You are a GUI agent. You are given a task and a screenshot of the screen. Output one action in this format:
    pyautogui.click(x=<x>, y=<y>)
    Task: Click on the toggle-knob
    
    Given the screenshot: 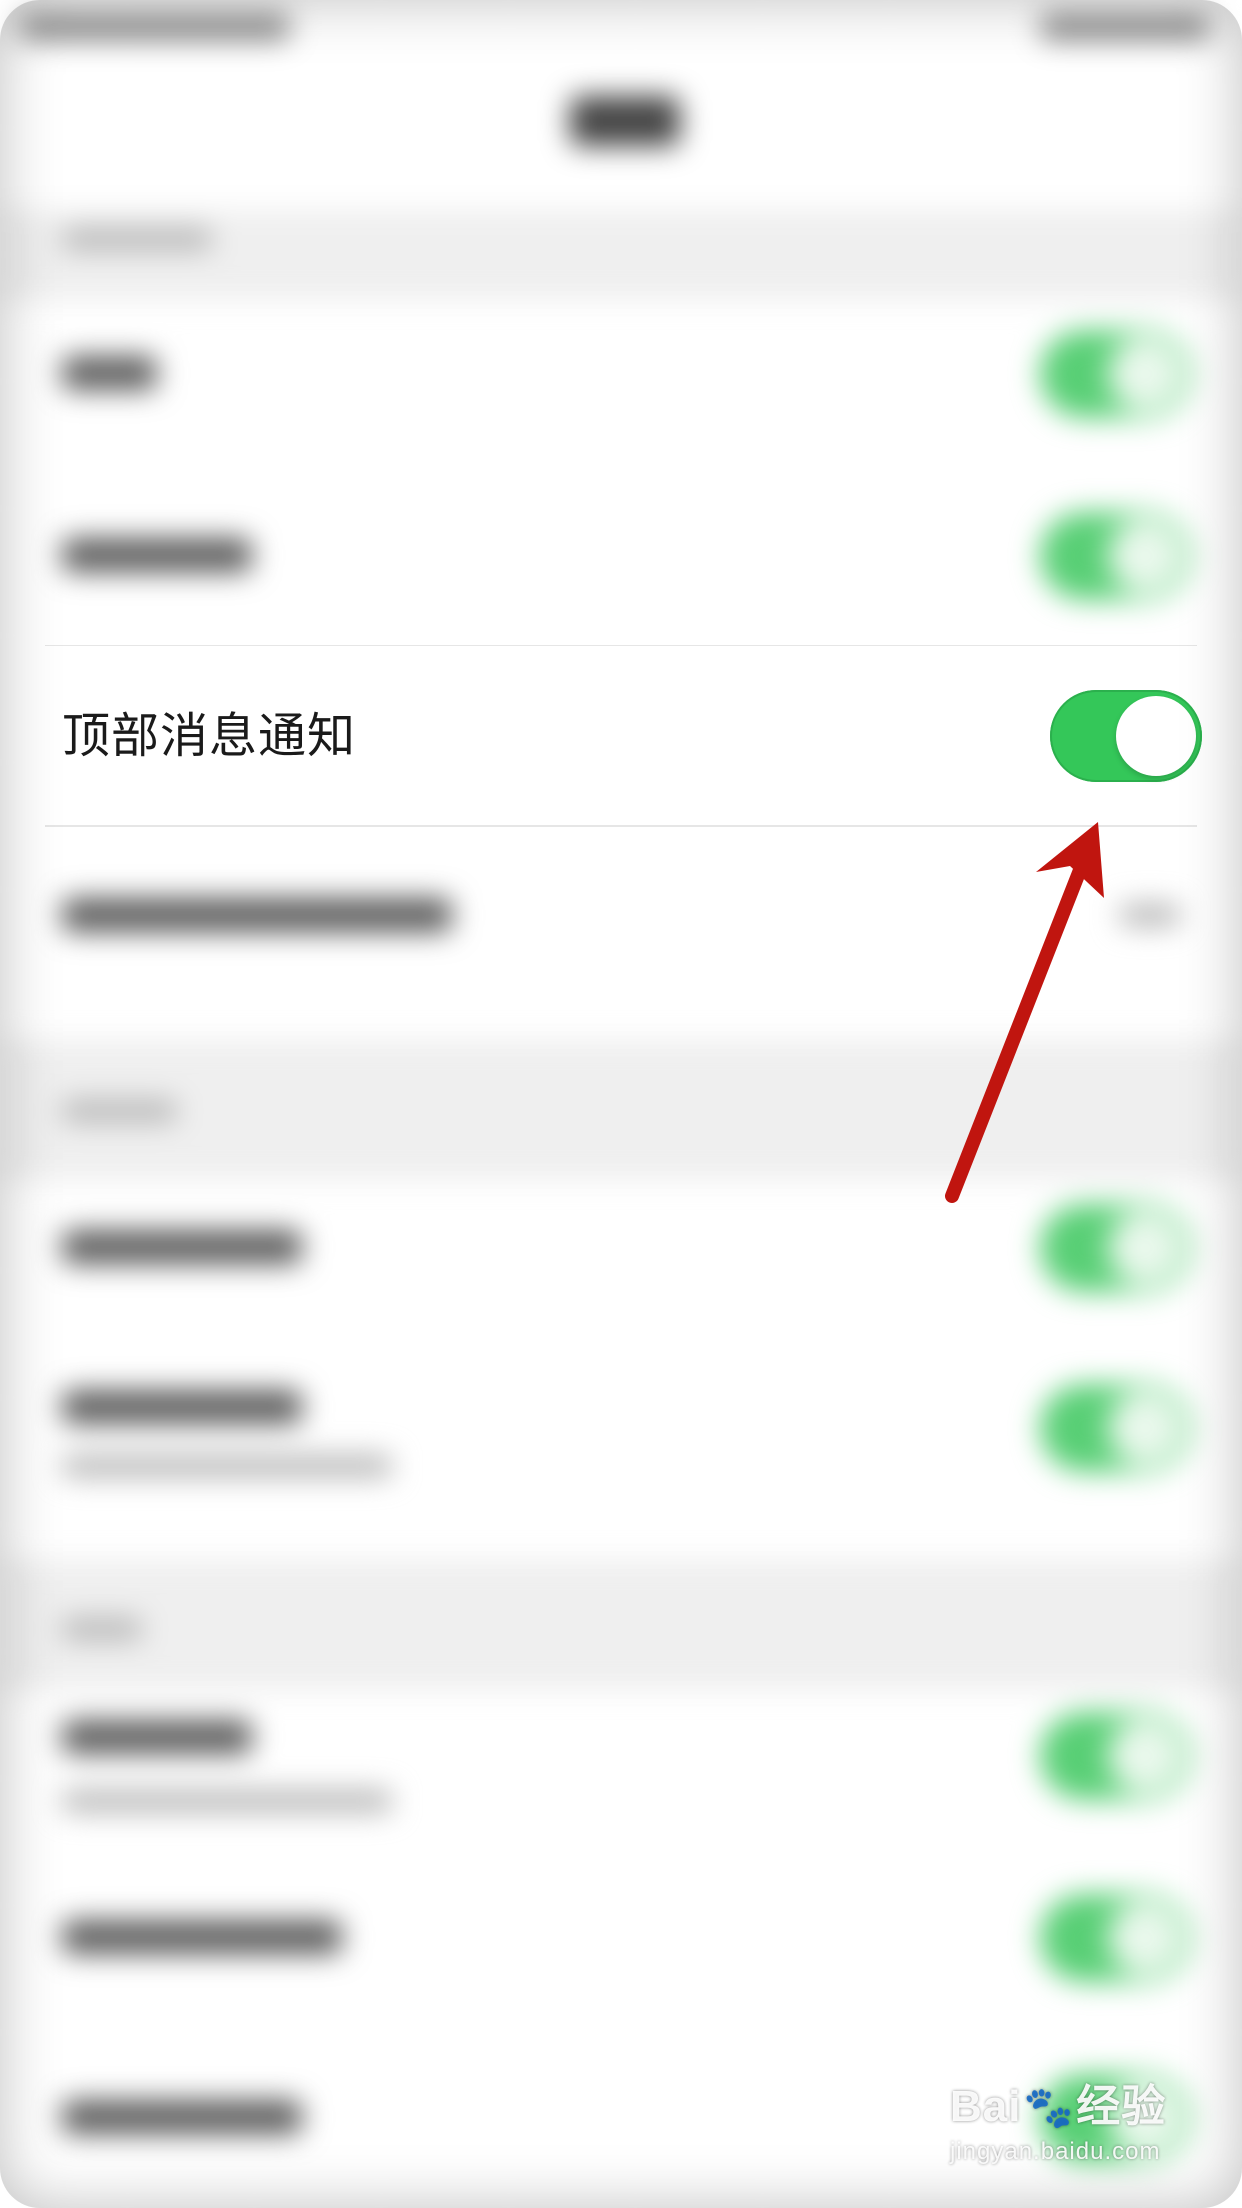 What is the action you would take?
    pyautogui.click(x=1156, y=736)
    